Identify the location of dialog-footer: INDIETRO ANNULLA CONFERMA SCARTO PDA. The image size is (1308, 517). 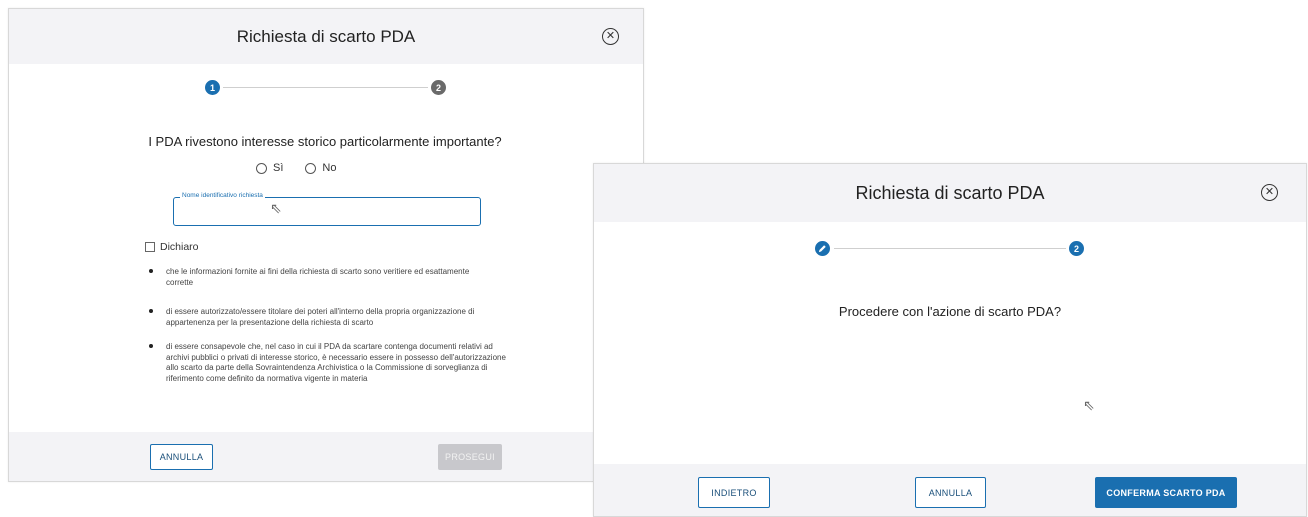
(950, 490).